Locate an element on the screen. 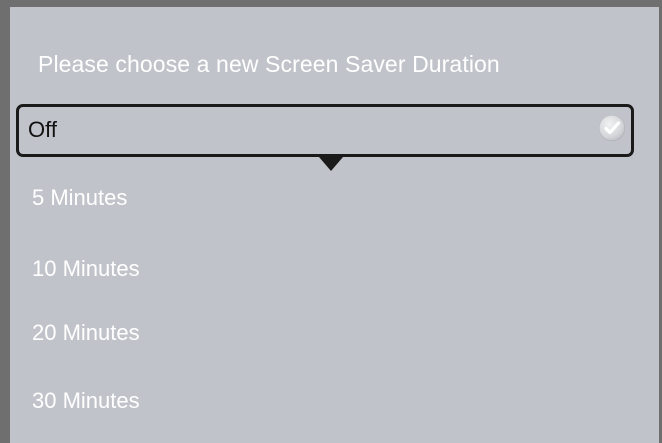 The height and width of the screenshot is (443, 662). down-triangle-icon is located at coordinates (331, 164).